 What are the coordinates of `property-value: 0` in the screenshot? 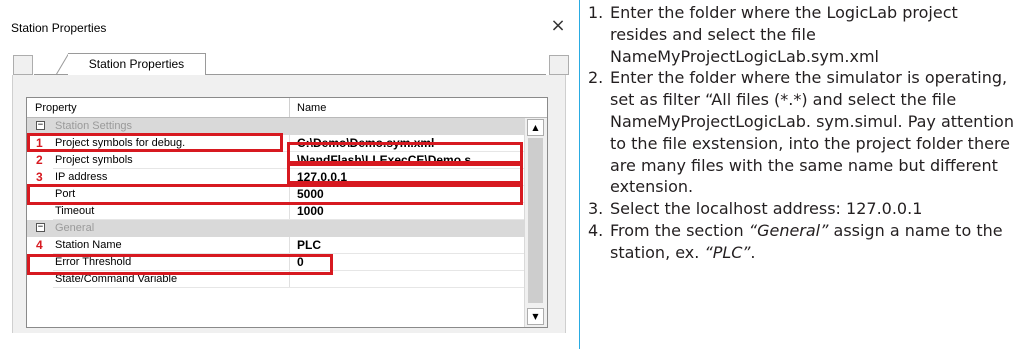 It's located at (409, 262).